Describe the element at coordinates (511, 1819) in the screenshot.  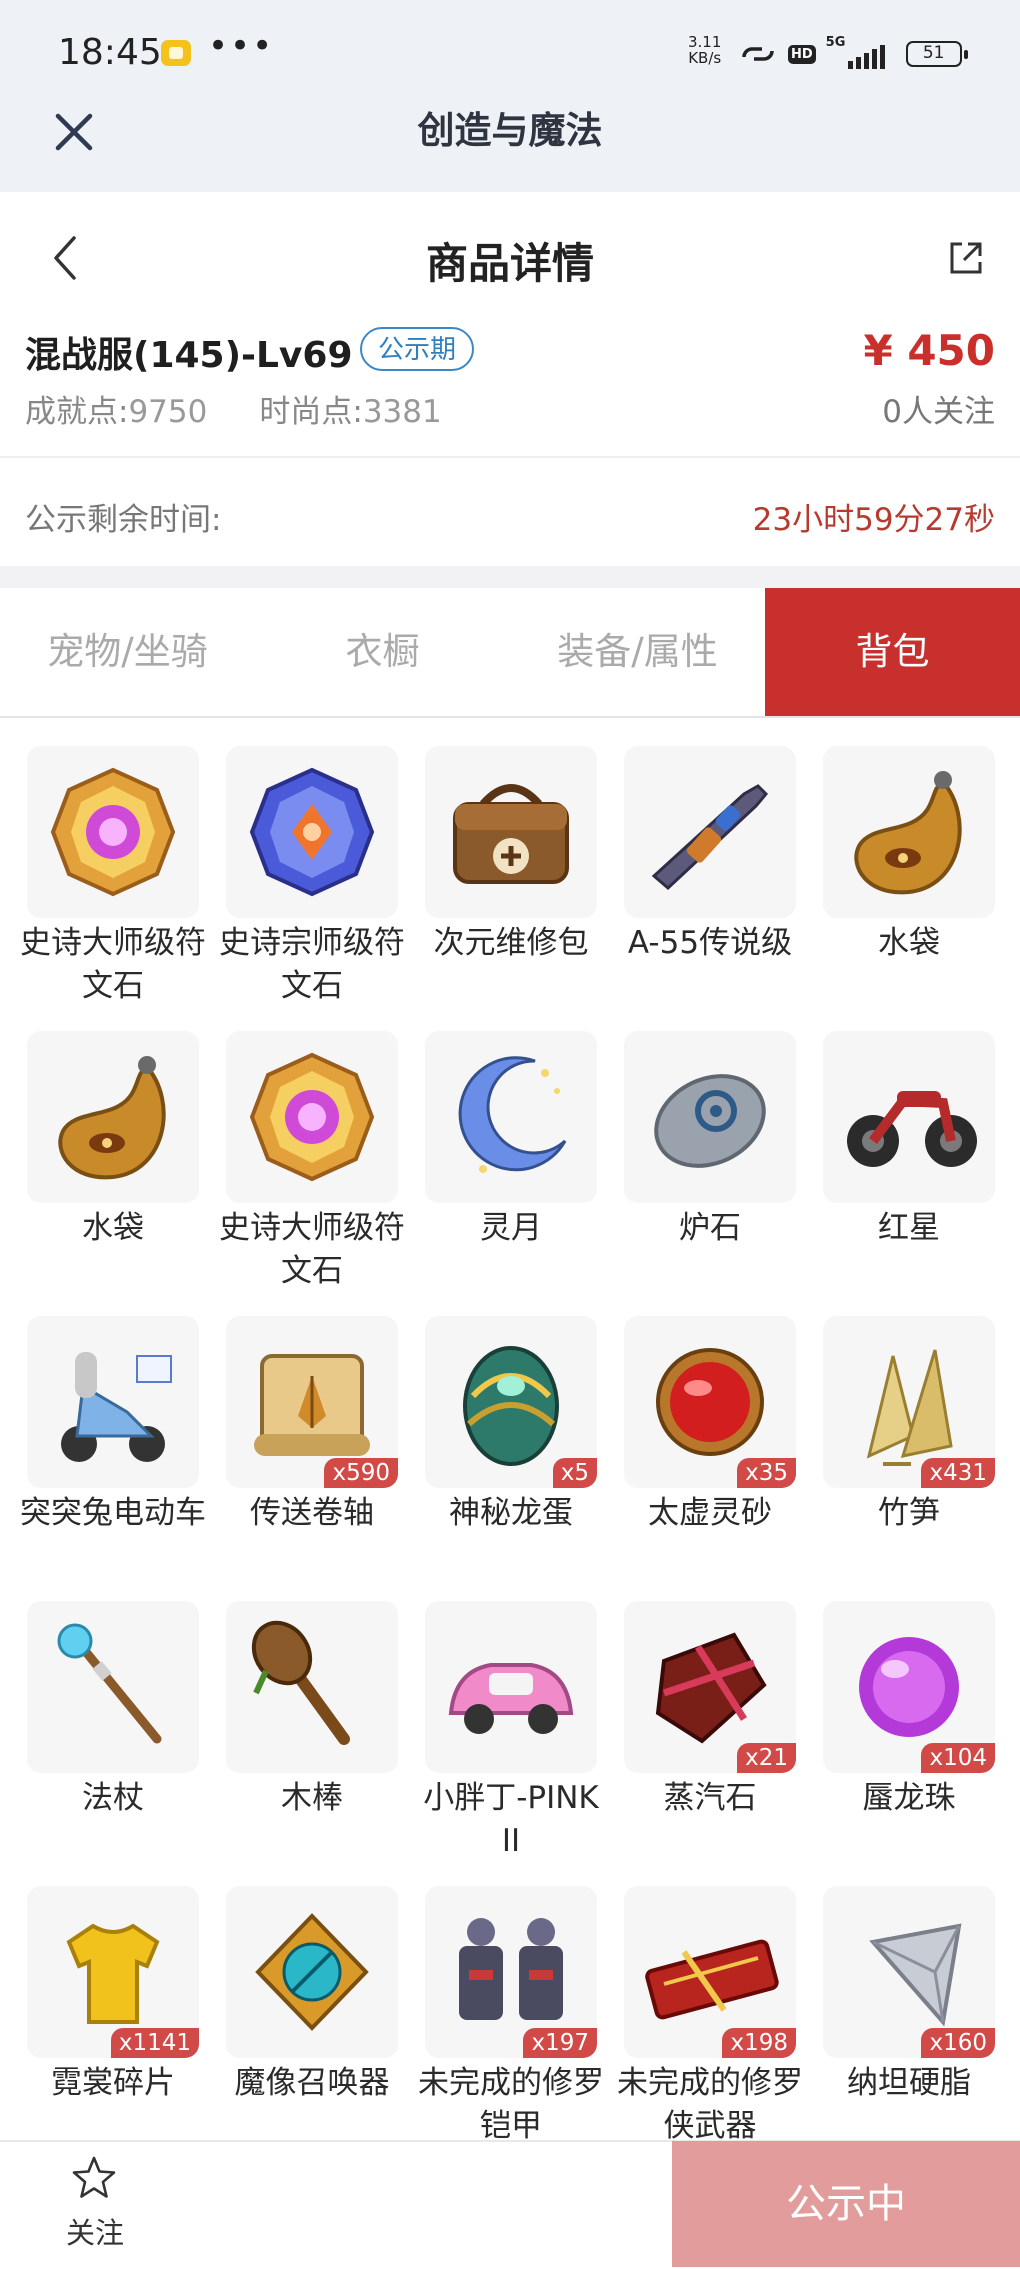
I see `item-name: 小胖丁-PINK II` at that location.